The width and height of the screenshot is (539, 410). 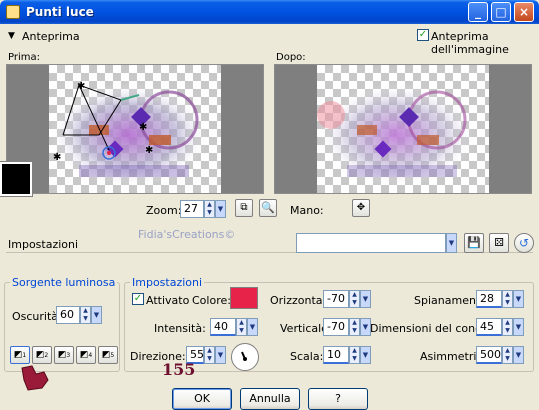 I want to click on light-color-swatch, so click(x=244, y=298).